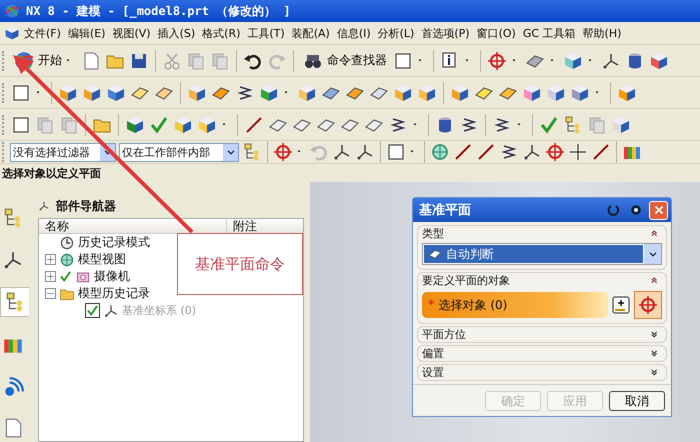 Image resolution: width=700 pixels, height=442 pixels. Describe the element at coordinates (12, 11) in the screenshot. I see `app-logo-icon` at that location.